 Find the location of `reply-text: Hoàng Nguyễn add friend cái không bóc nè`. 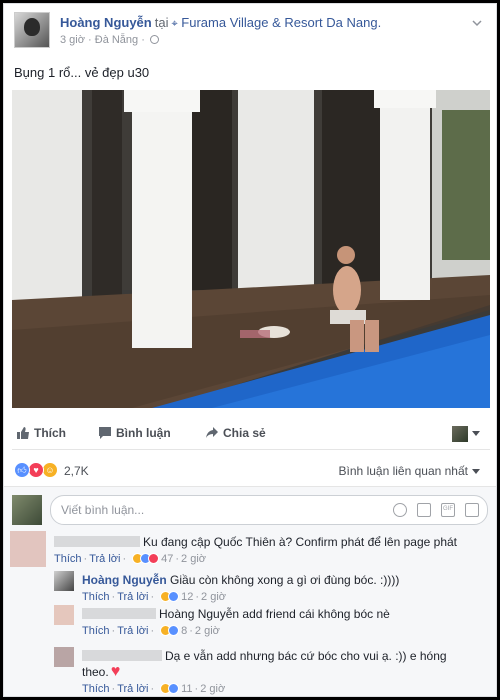

reply-text: Hoàng Nguyễn add friend cái không bóc nè is located at coordinates (274, 614).